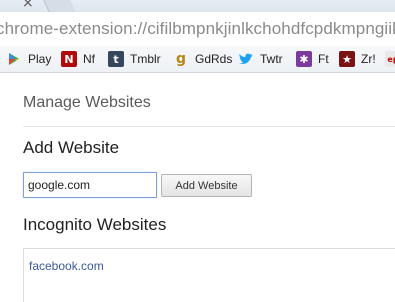  Describe the element at coordinates (95, 224) in the screenshot. I see `incognito-websites-heading: Incognito Websites` at that location.